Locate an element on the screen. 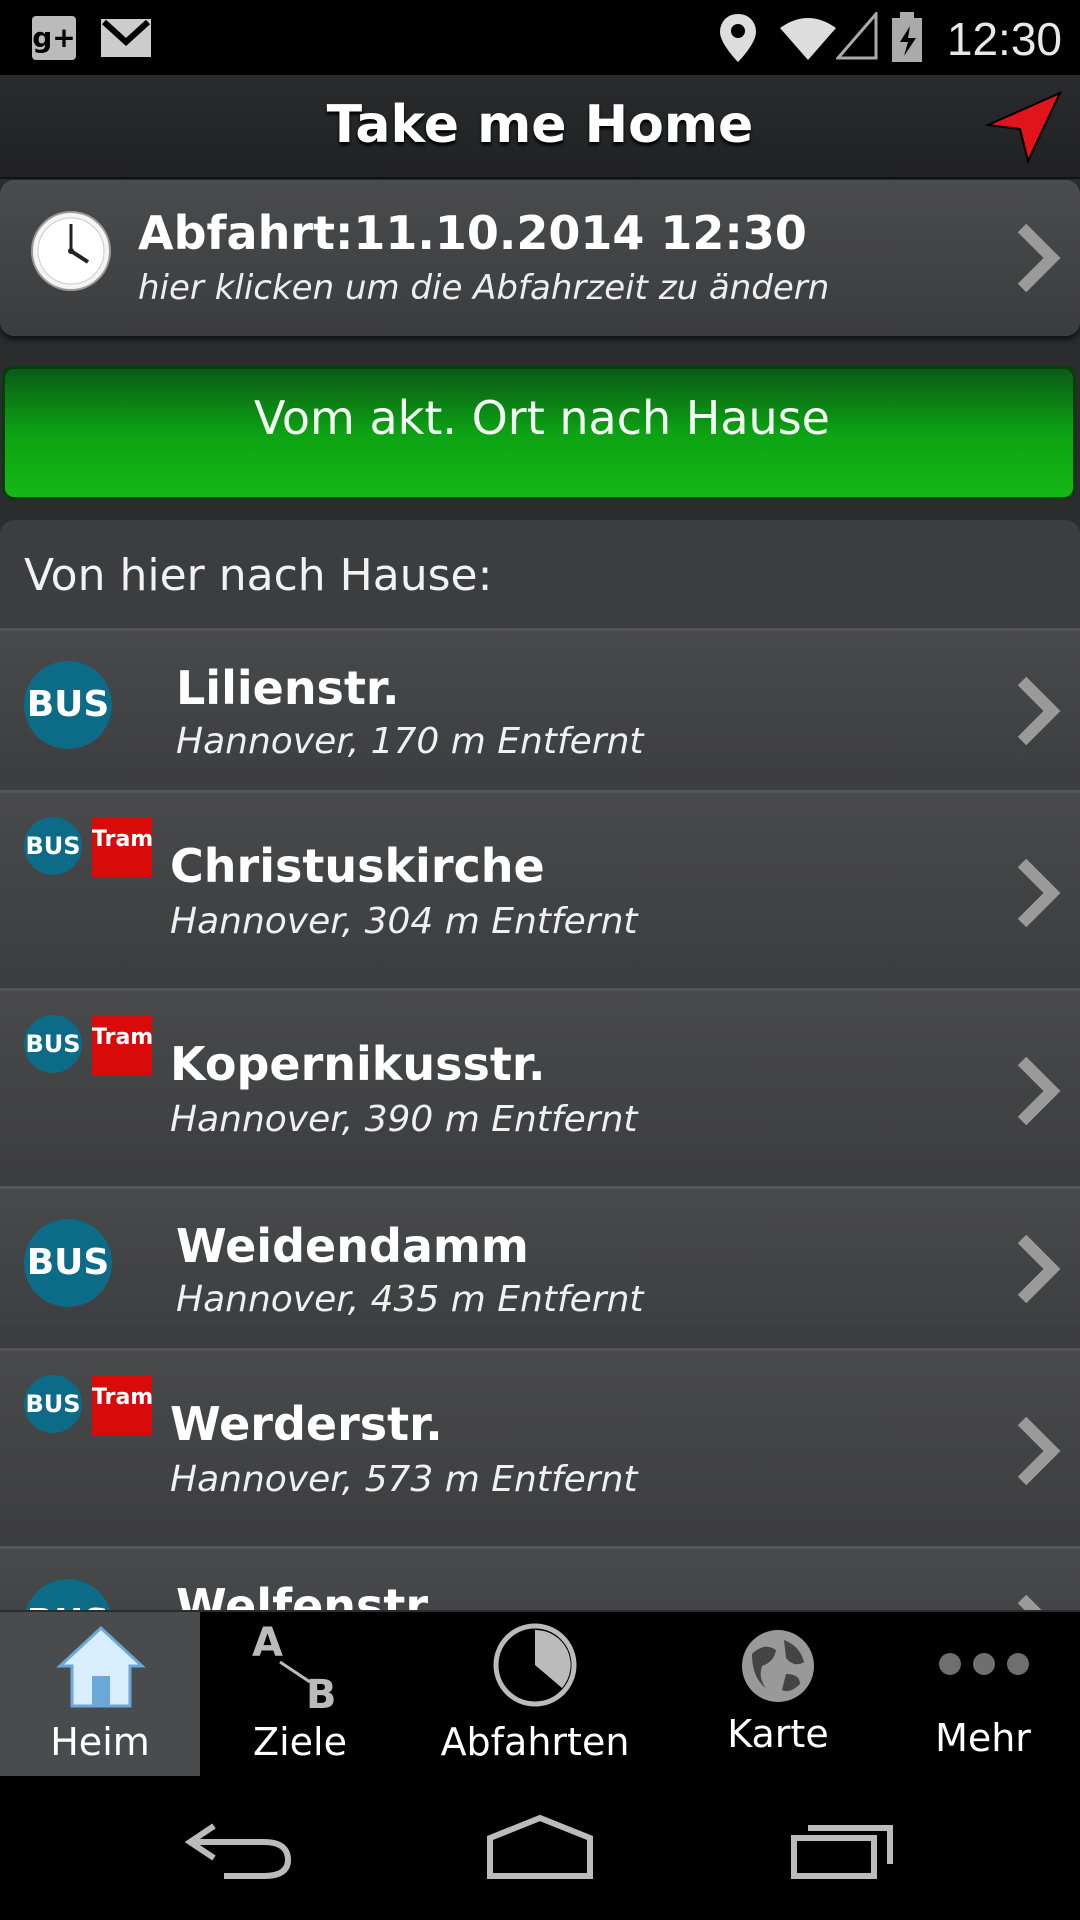  tab-heim: Heim is located at coordinates (100, 1694).